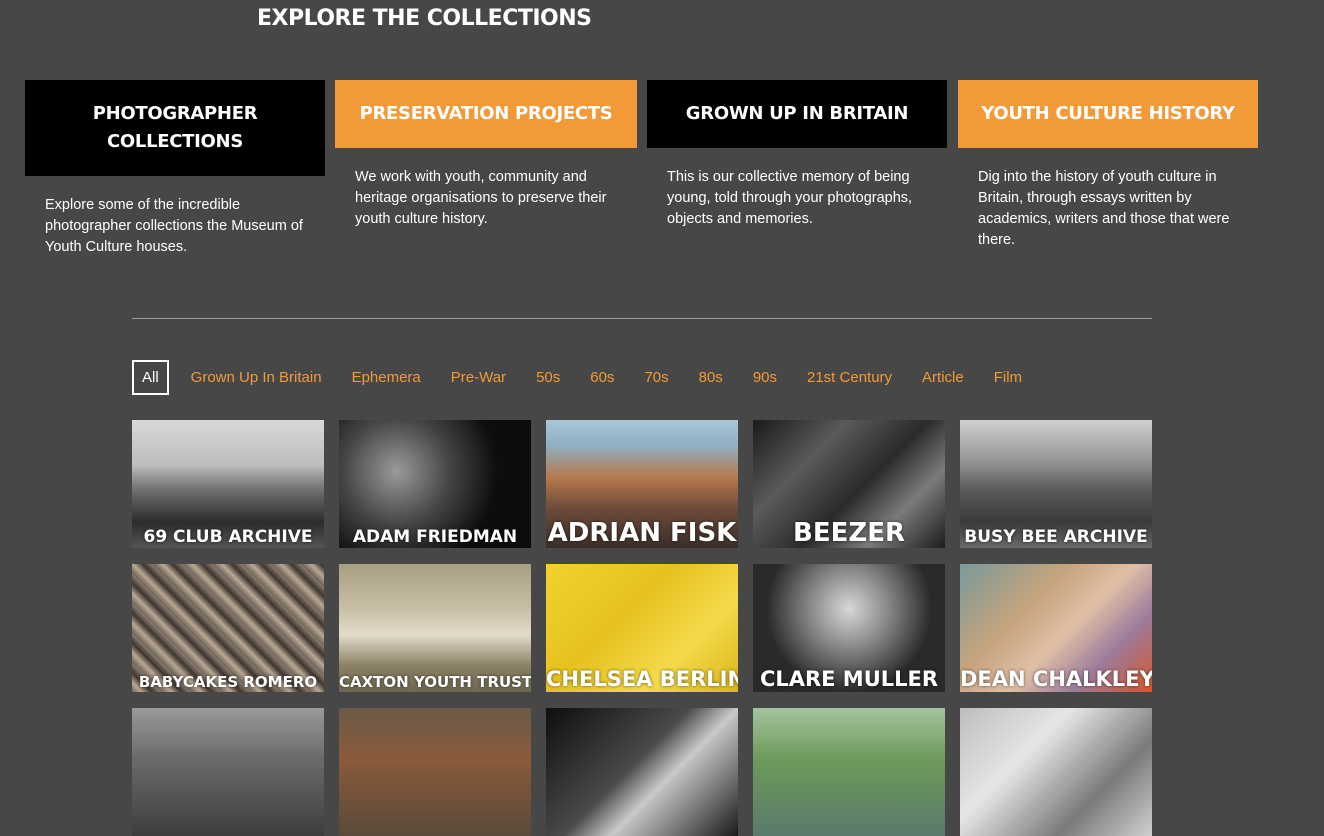 This screenshot has width=1324, height=836. I want to click on collection-label: CHELSEA BERLIN, so click(642, 679).